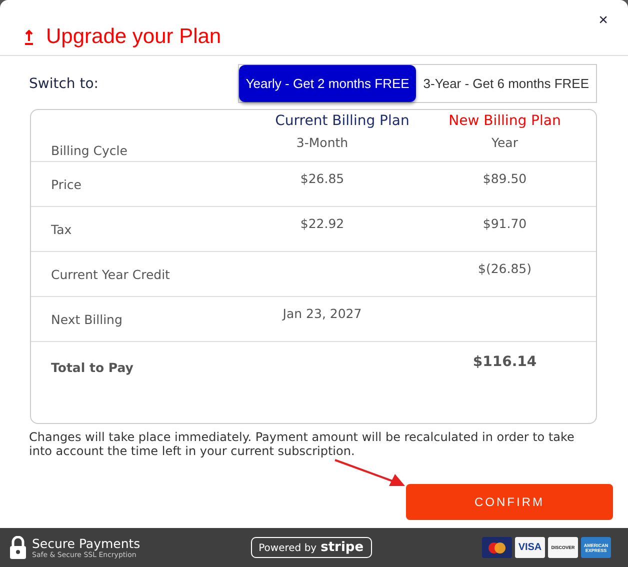 This screenshot has height=567, width=628. I want to click on card-logo: VISA, so click(529, 547).